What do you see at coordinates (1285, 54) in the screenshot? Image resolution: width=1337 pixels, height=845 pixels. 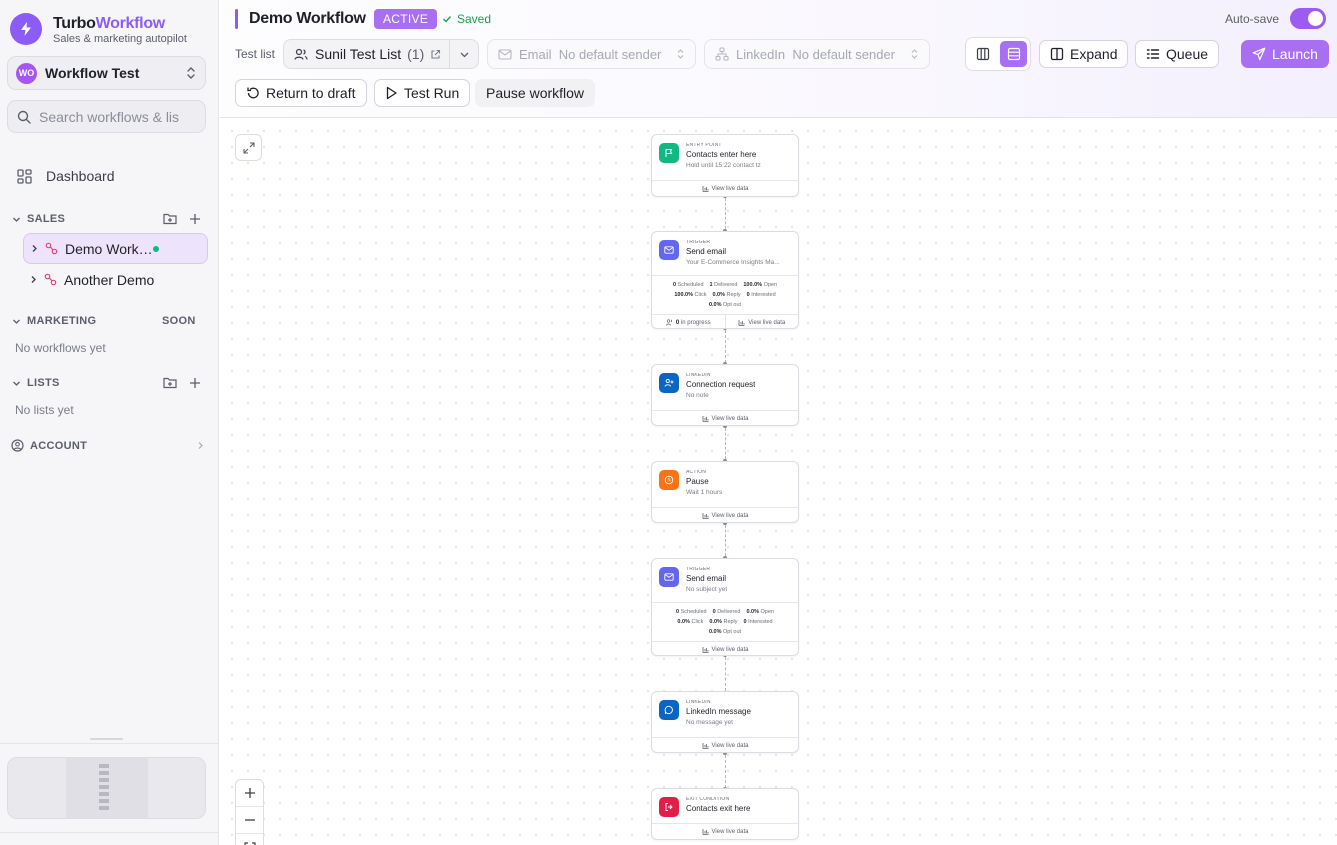 I see `launch-button: Launch` at bounding box center [1285, 54].